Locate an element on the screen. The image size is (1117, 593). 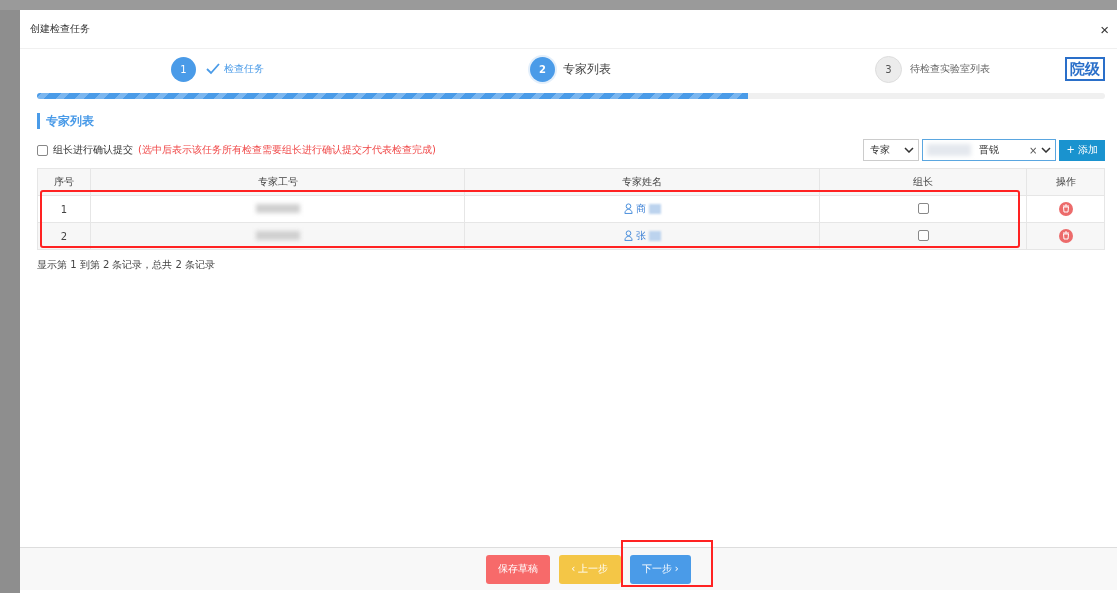
hint-text: (选中后表示该任务所有检查需要组长进行确认提交才代表检查完成) is located at coordinates (287, 150).